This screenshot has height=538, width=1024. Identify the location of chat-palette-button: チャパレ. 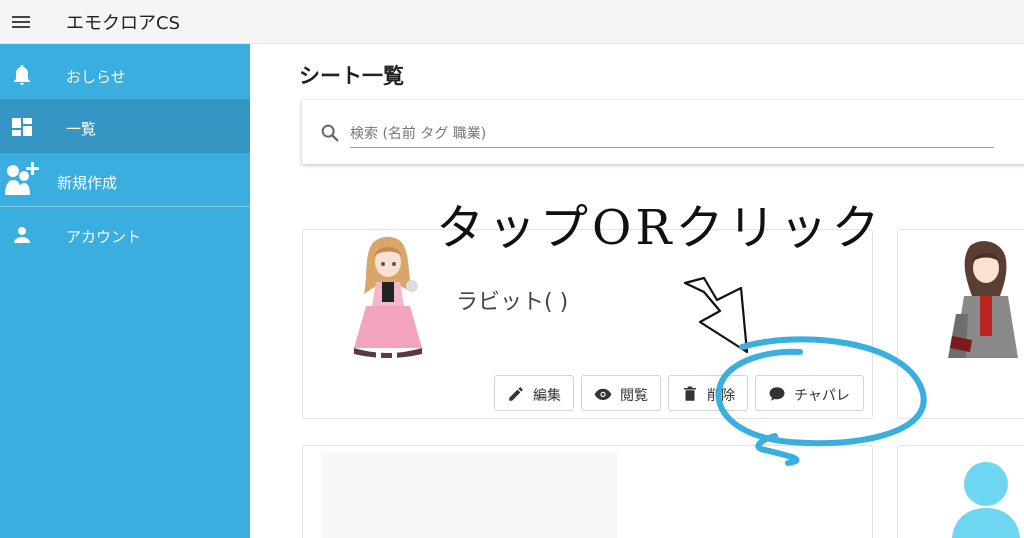
(809, 393).